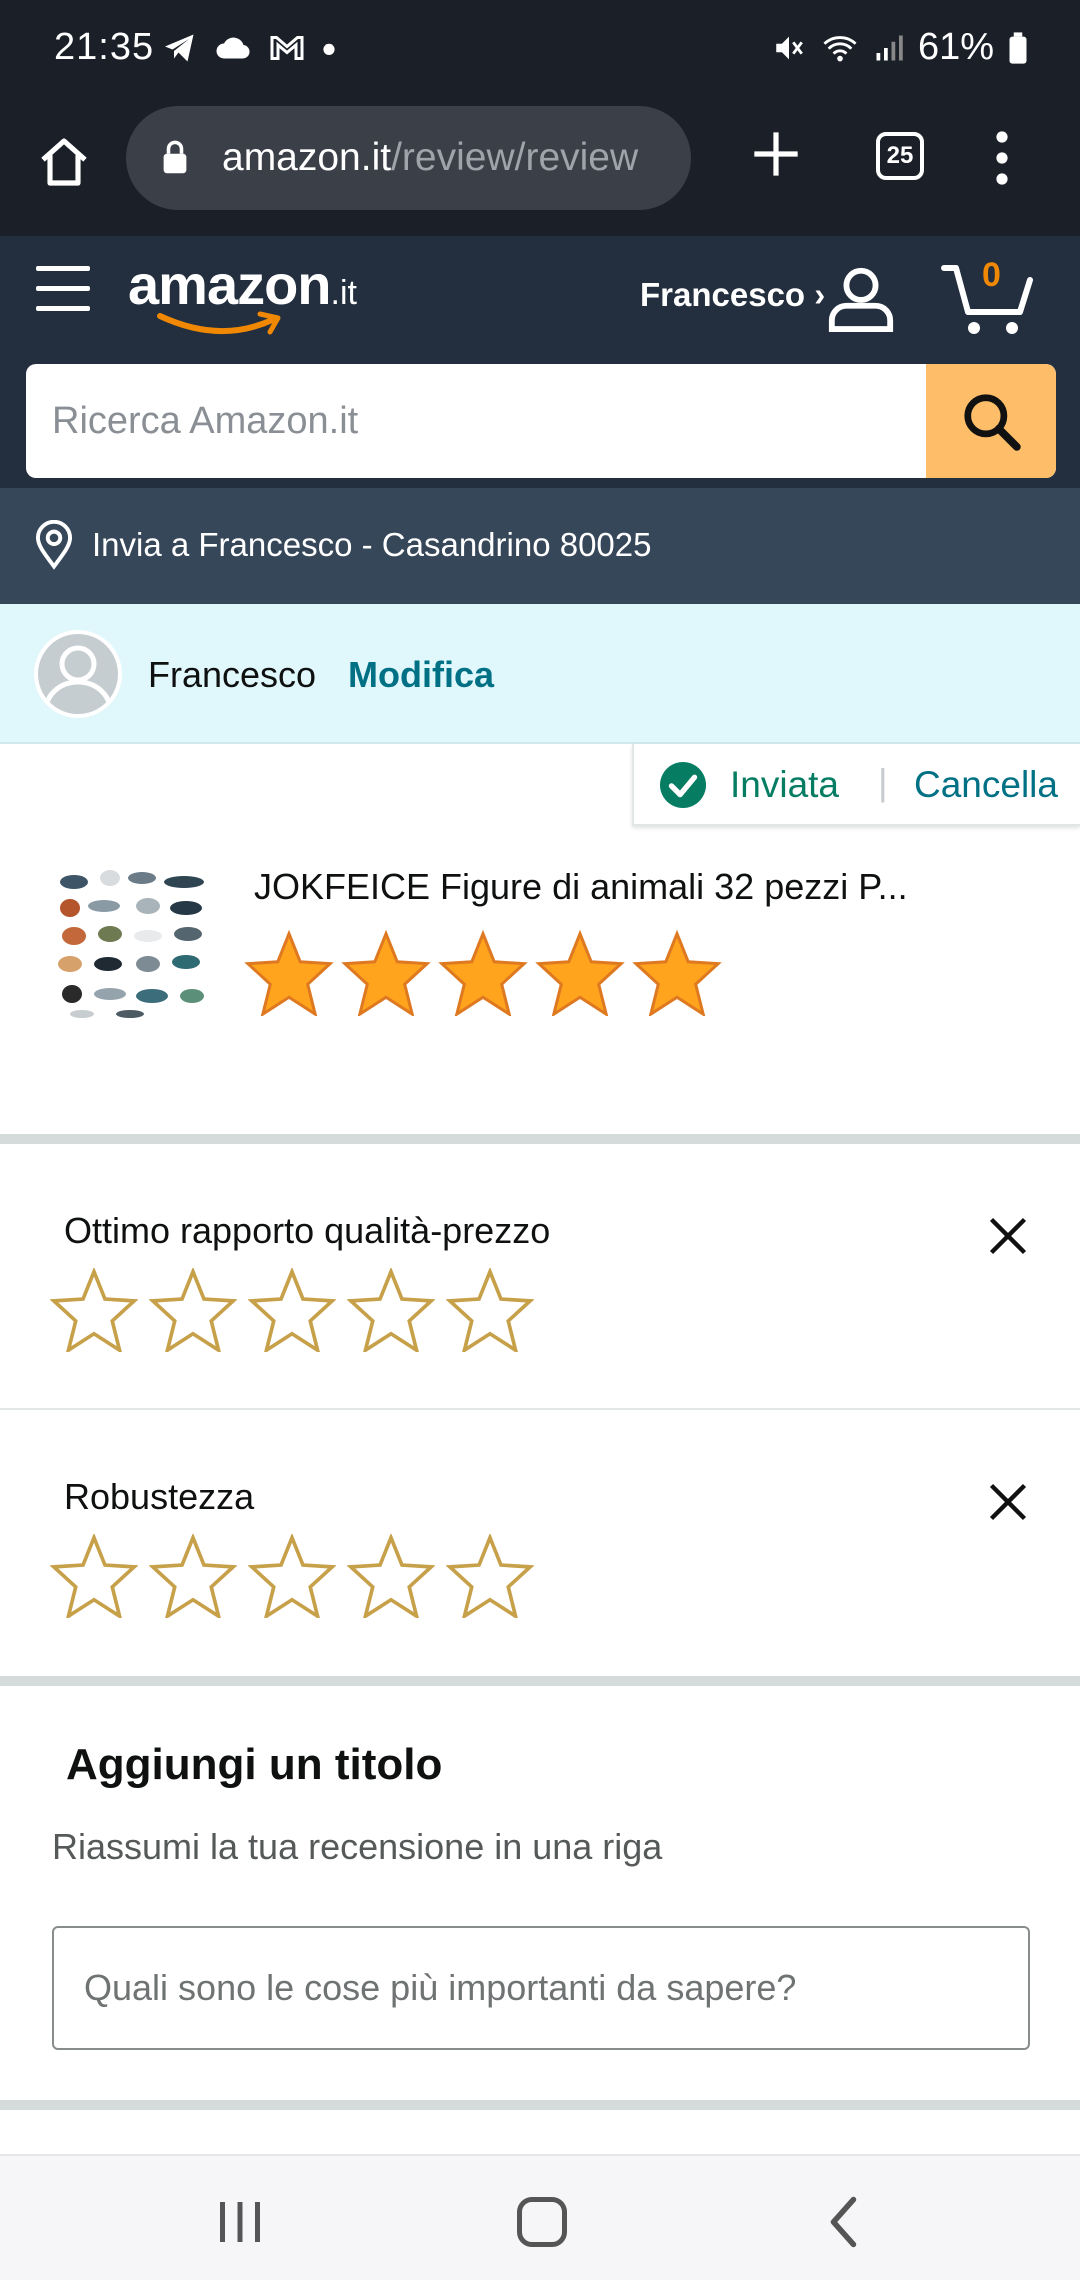 This screenshot has width=1080, height=2280. I want to click on search-bar, so click(541, 421).